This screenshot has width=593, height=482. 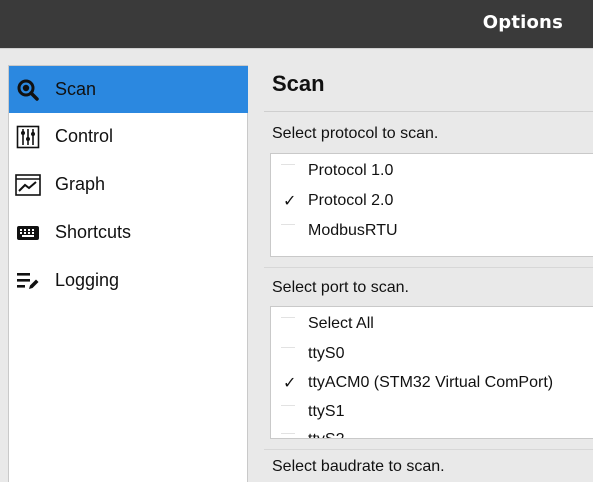 What do you see at coordinates (432, 231) in the screenshot?
I see `protocol-option: ModbusRTU` at bounding box center [432, 231].